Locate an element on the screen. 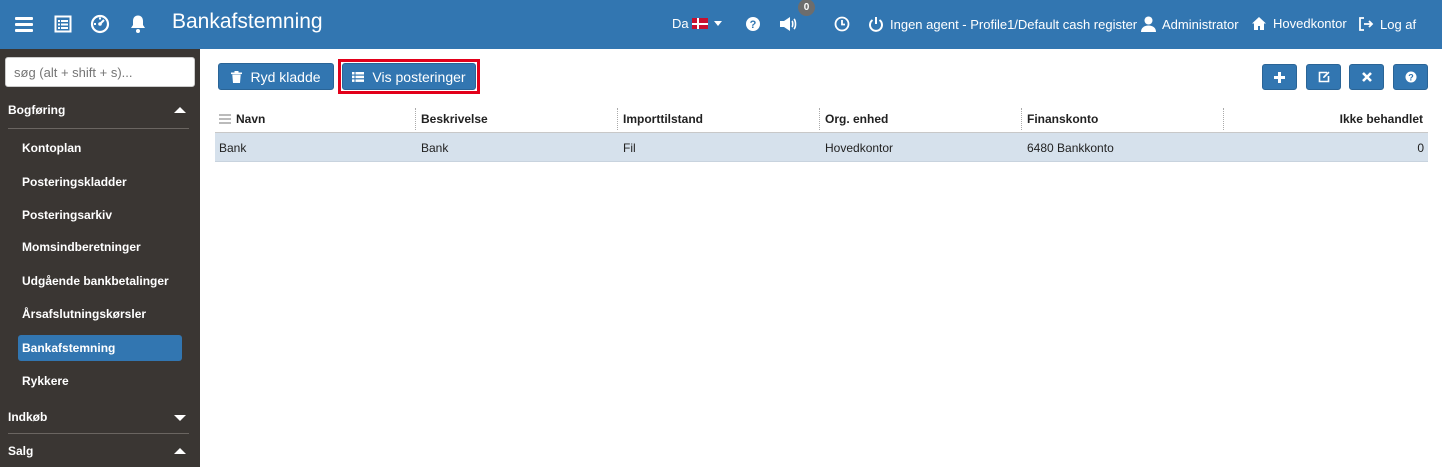  home-icon is located at coordinates (1259, 23).